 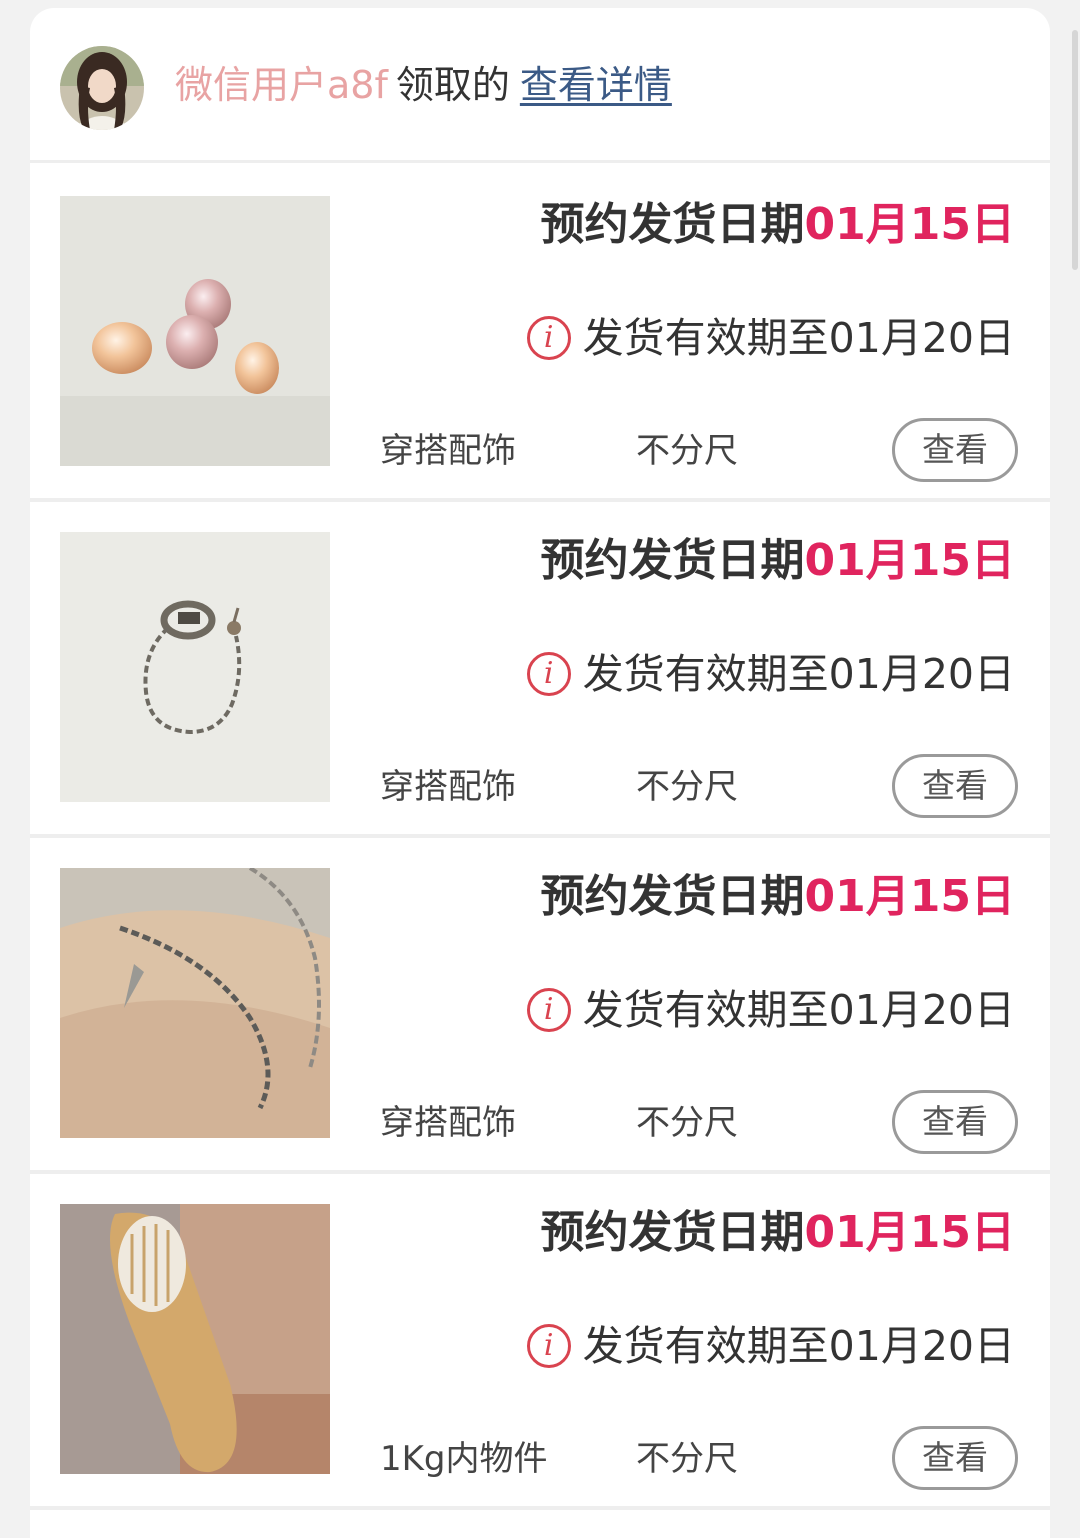 I want to click on claim-header: 微信用户a8f 领取的 查看详情, so click(x=540, y=85).